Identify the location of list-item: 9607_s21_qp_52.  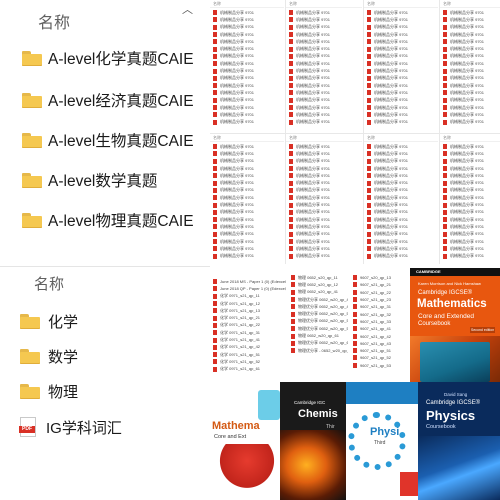
(380, 357).